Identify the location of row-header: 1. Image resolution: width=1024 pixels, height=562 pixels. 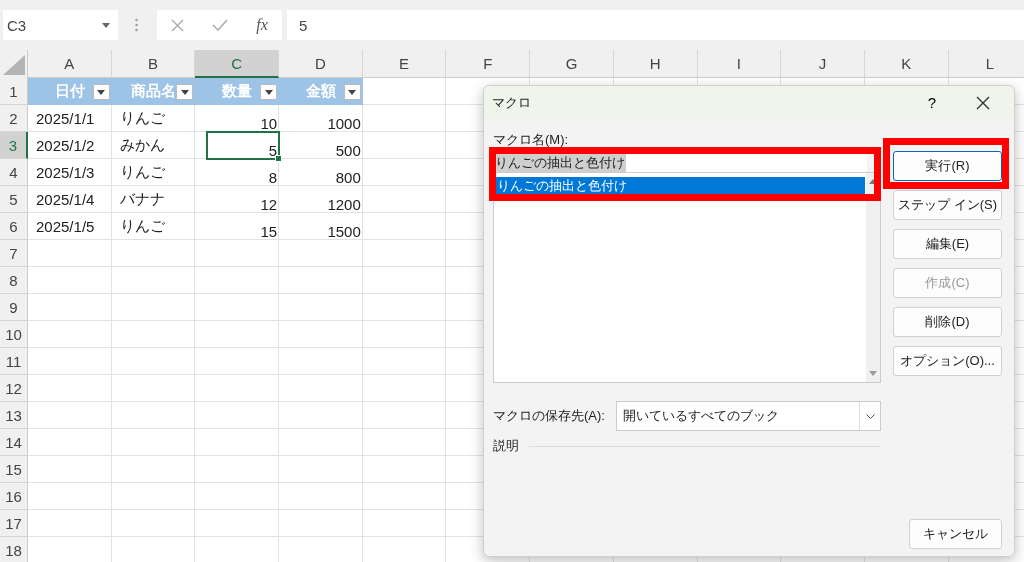
(14, 91).